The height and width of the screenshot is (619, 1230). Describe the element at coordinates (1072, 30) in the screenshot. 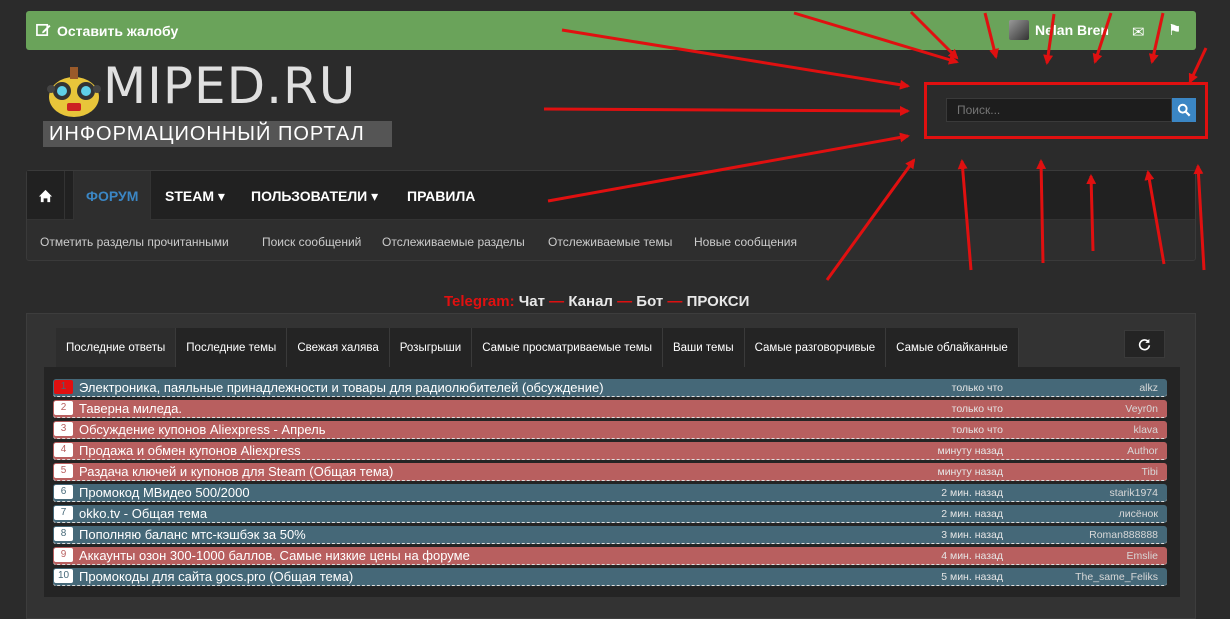

I see `username: Nelan Bren` at that location.